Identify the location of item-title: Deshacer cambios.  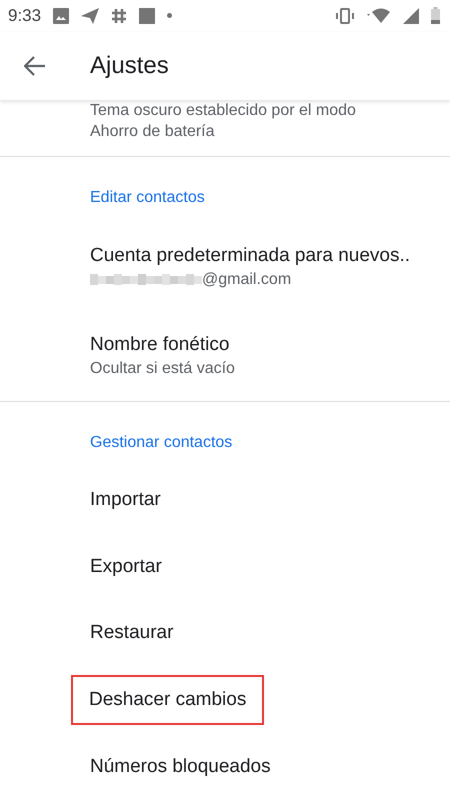
(167, 699).